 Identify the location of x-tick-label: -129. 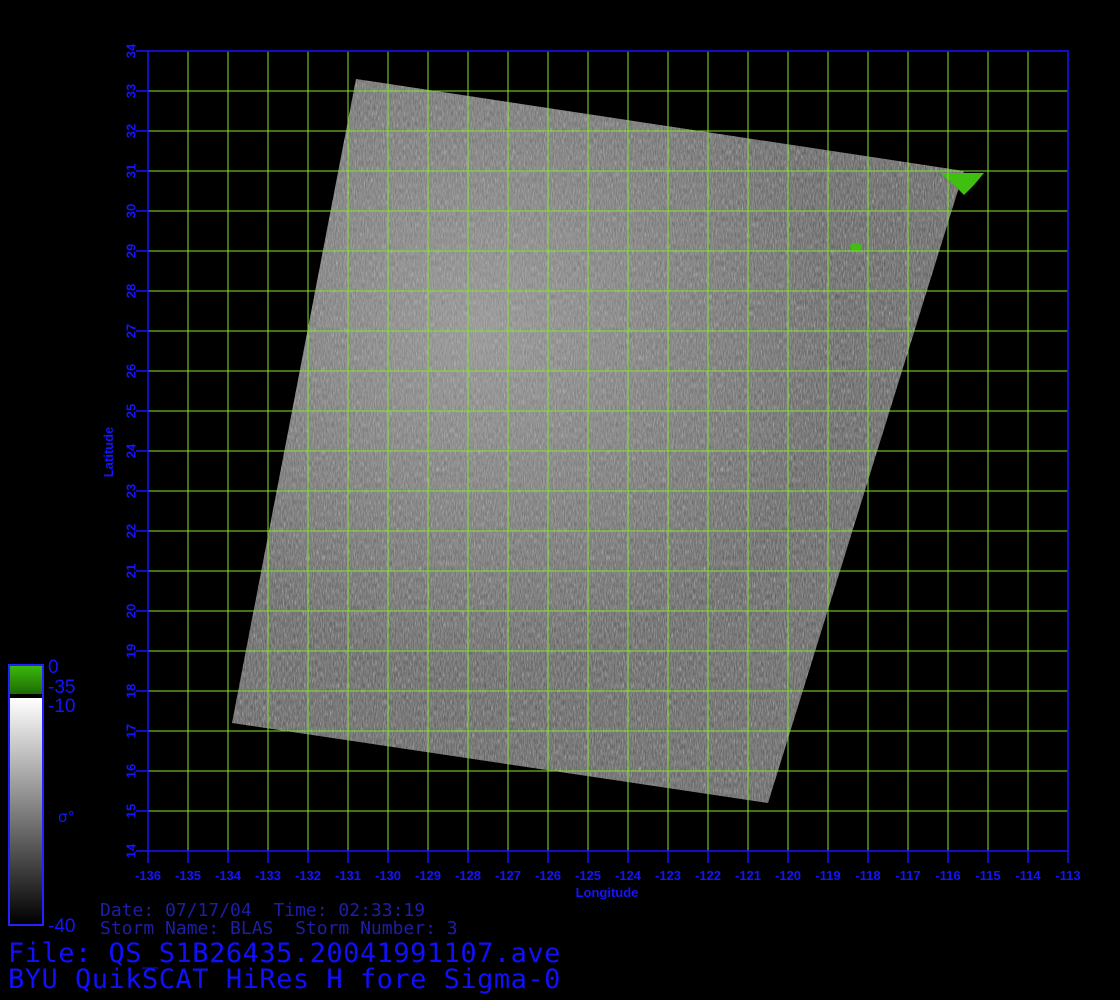
(428, 875).